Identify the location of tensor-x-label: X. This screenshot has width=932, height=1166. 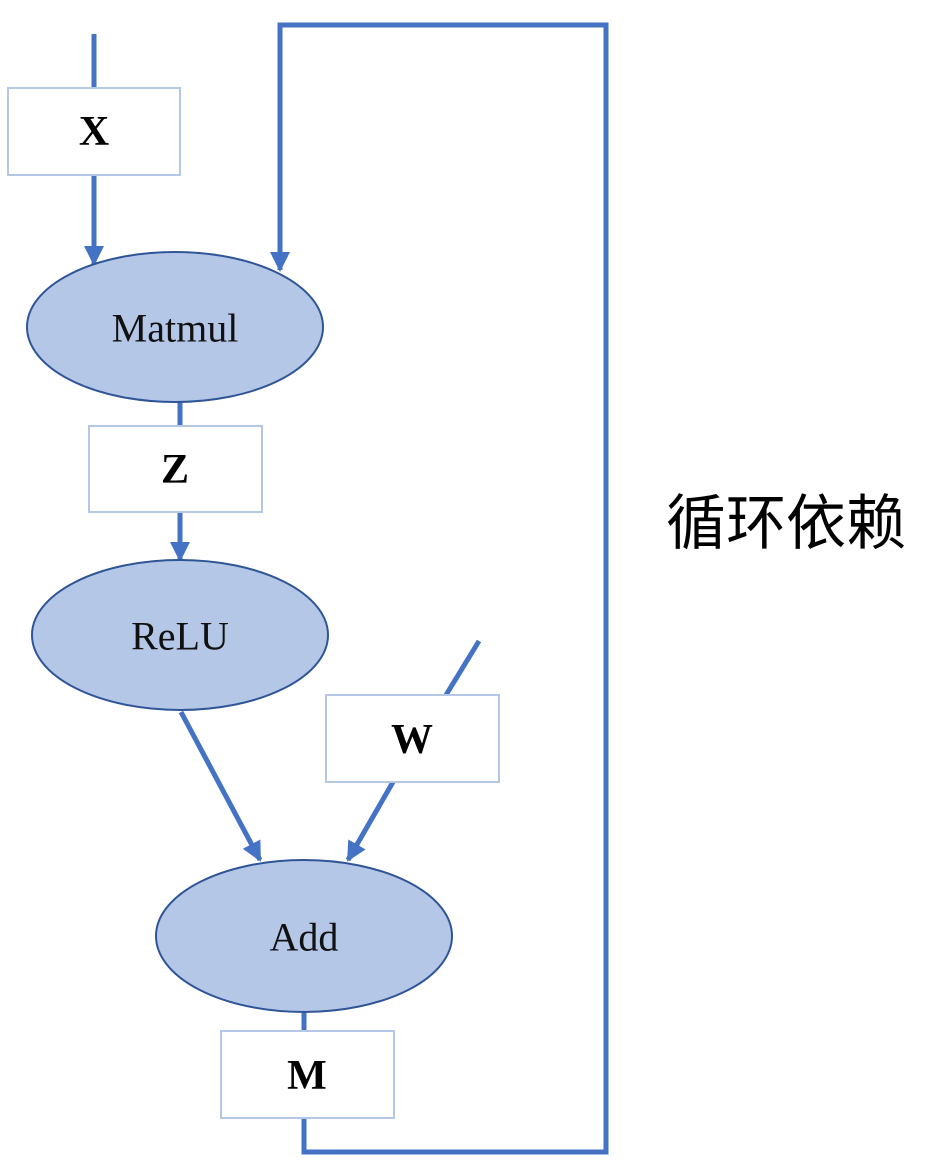
(94, 132).